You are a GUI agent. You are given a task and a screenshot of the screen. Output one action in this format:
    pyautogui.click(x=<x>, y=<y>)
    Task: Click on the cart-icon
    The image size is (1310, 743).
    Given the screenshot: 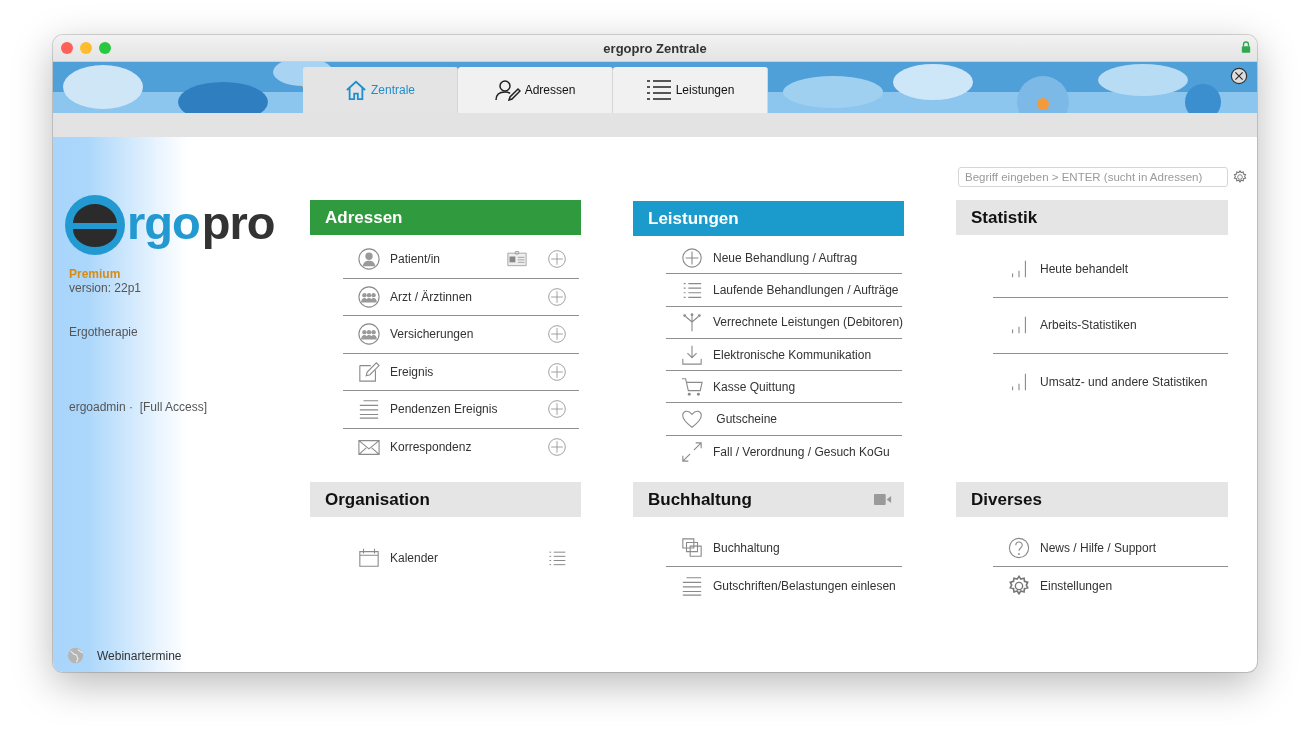 What is the action you would take?
    pyautogui.click(x=692, y=386)
    